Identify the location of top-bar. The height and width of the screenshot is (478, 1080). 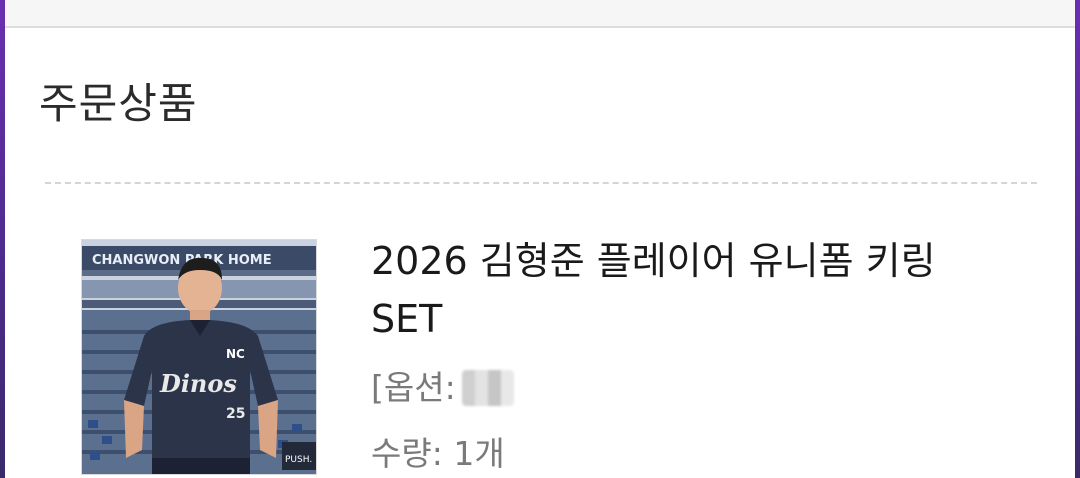
(540, 14).